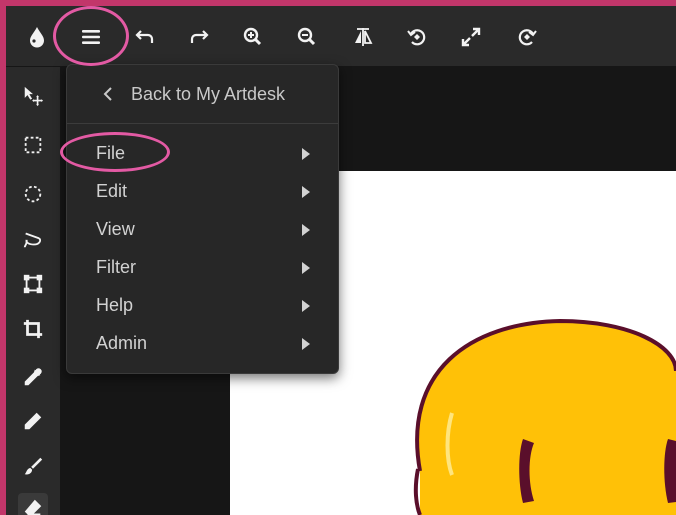 Image resolution: width=676 pixels, height=515 pixels. I want to click on transform-tool-button, so click(33, 284).